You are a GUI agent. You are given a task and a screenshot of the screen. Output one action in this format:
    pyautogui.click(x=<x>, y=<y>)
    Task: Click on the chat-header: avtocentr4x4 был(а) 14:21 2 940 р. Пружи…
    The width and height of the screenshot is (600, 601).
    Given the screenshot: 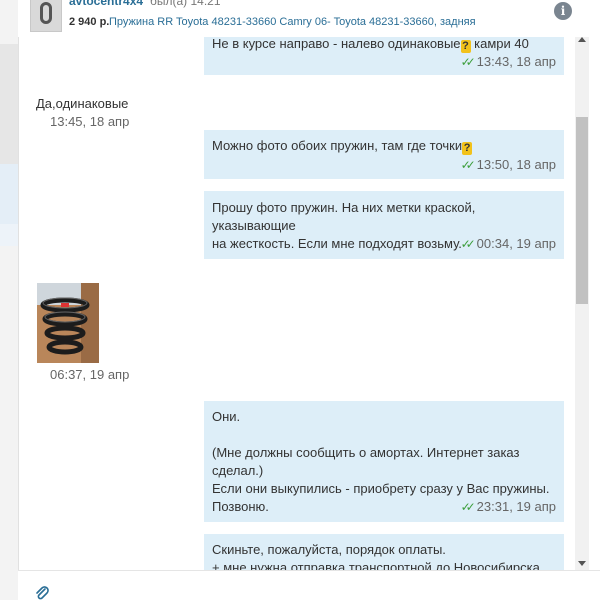 What is the action you would take?
    pyautogui.click(x=309, y=18)
    